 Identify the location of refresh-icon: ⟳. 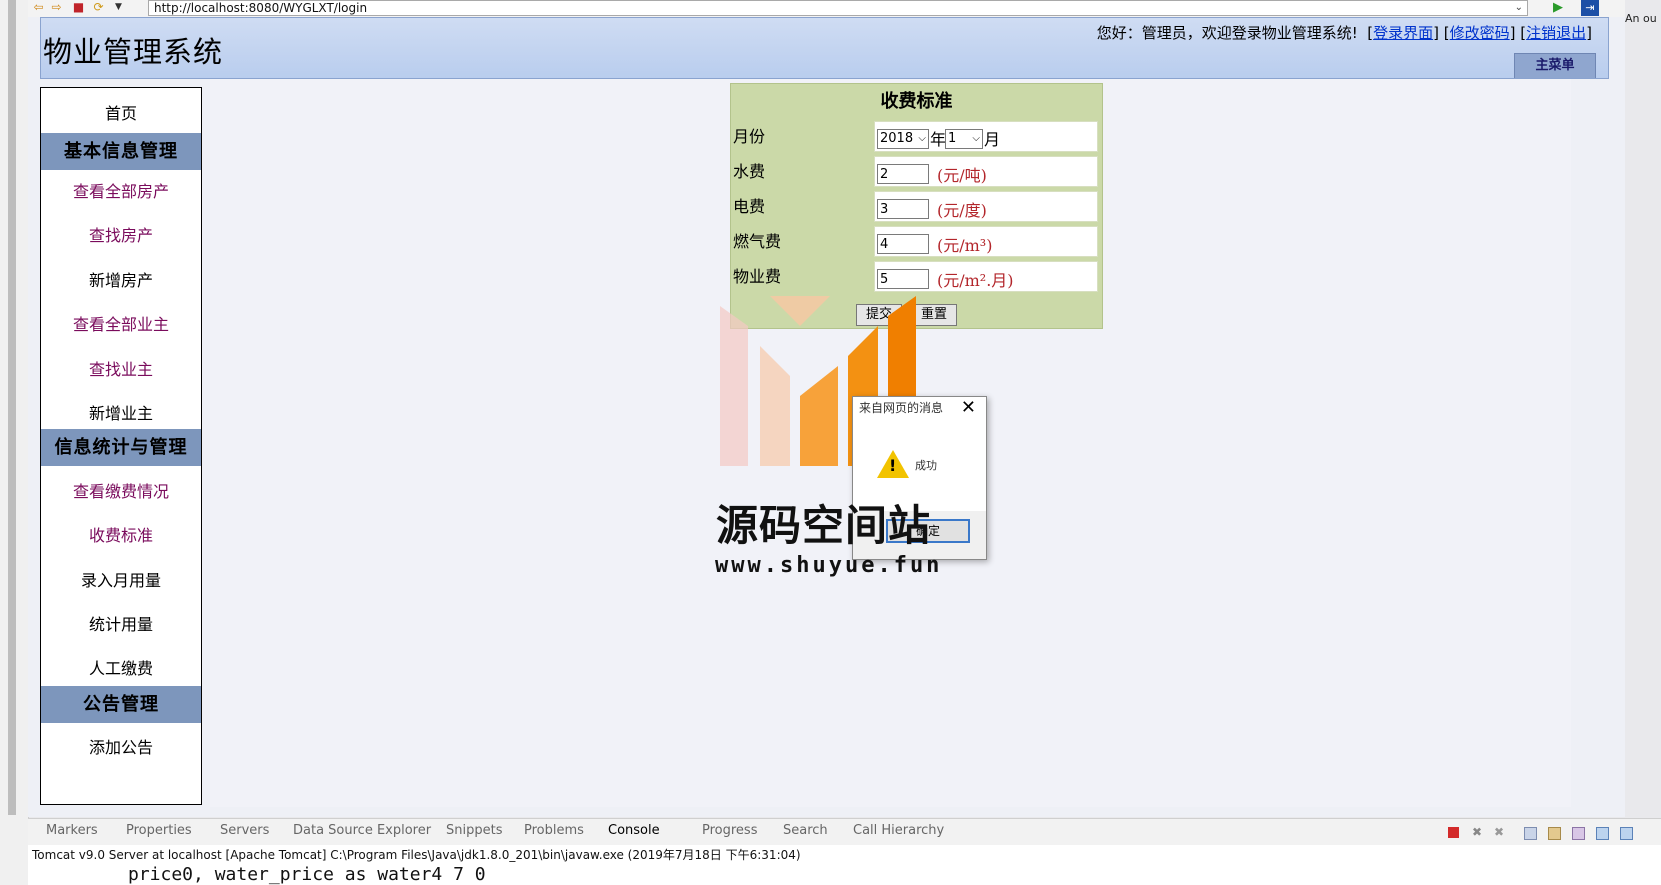
(98, 7).